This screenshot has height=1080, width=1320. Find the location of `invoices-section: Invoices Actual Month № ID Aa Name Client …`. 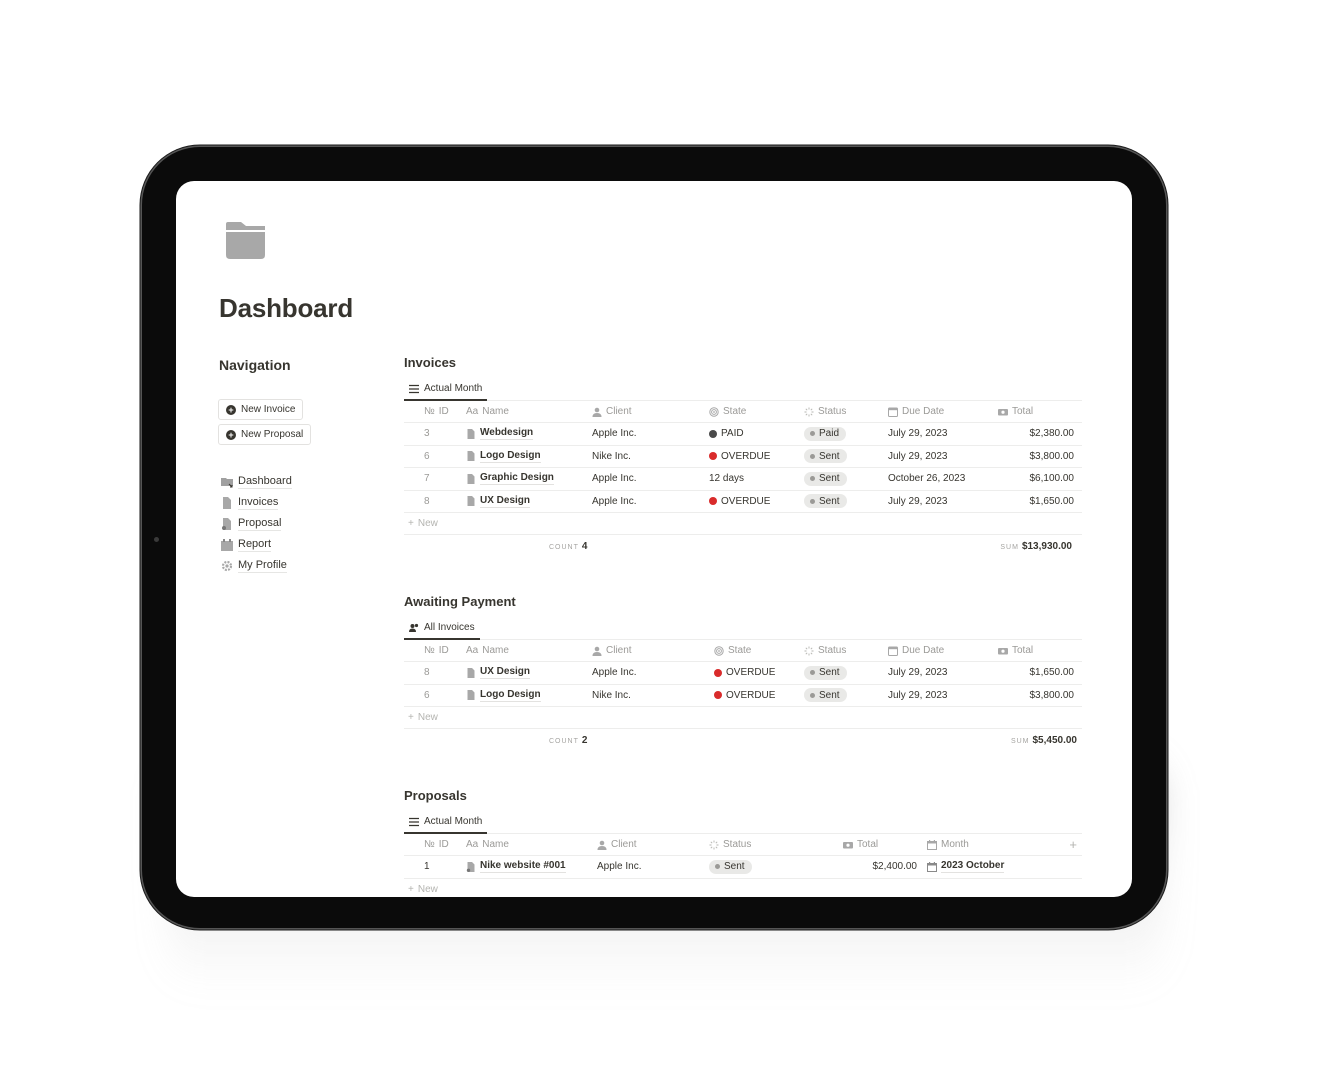

invoices-section: Invoices Actual Month № ID Aa Name Client … is located at coordinates (743, 456).